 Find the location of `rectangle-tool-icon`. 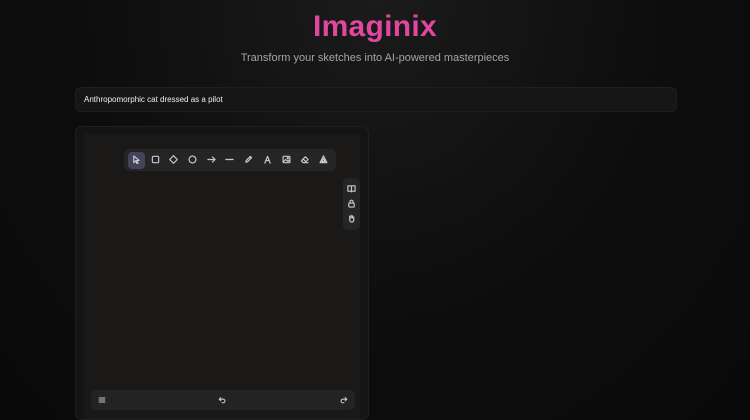

rectangle-tool-icon is located at coordinates (155, 160).